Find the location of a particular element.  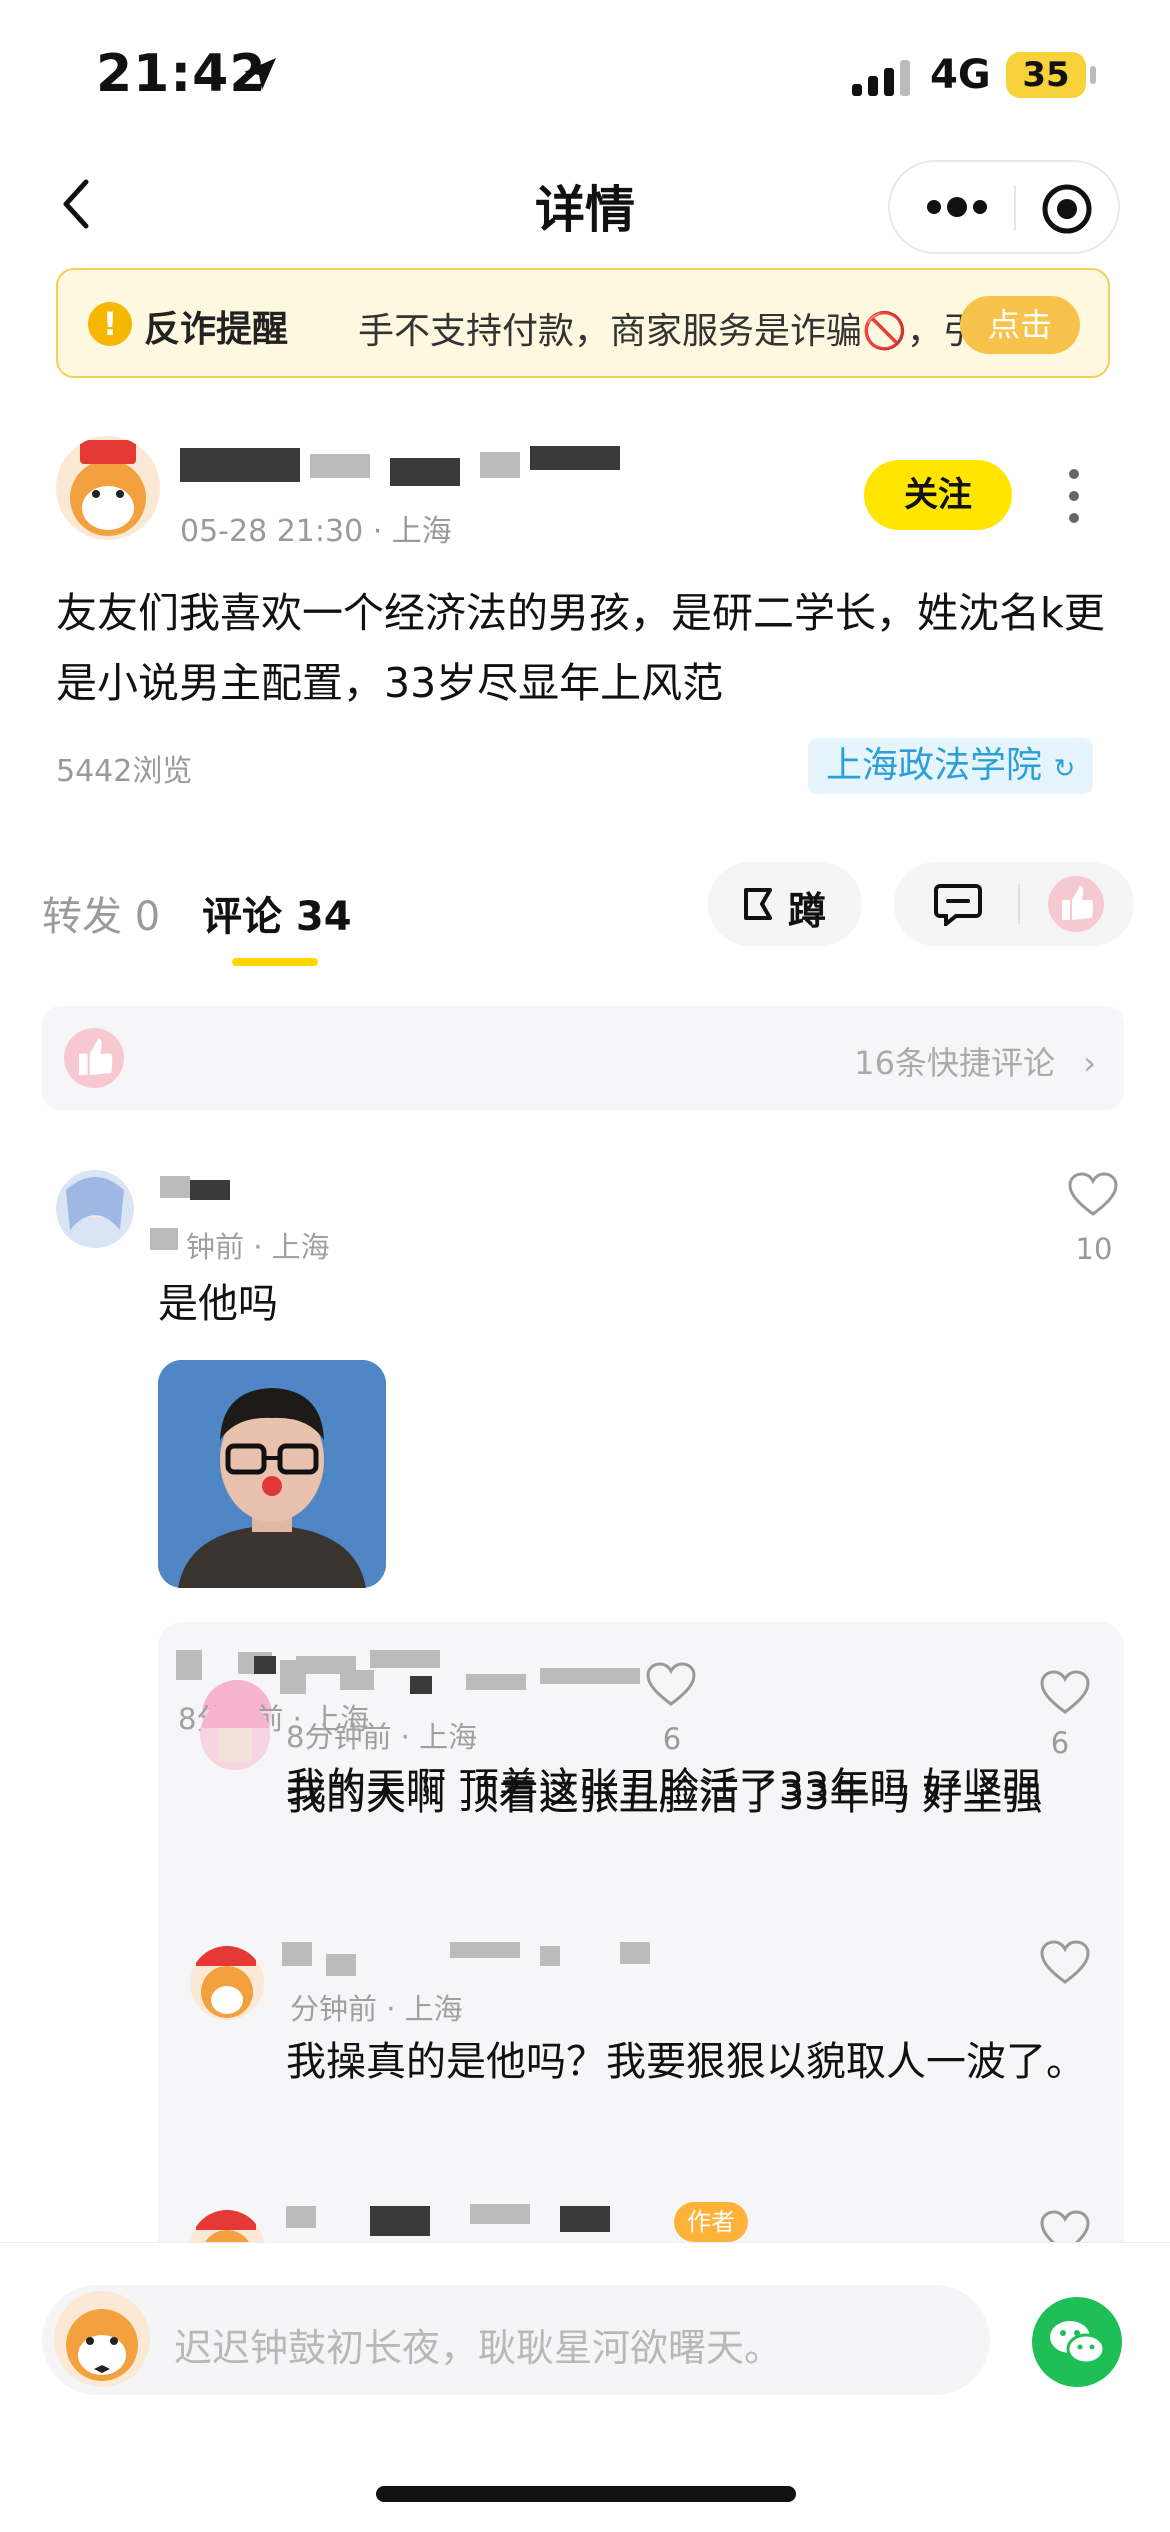

author-badge: 作者 is located at coordinates (711, 2222).